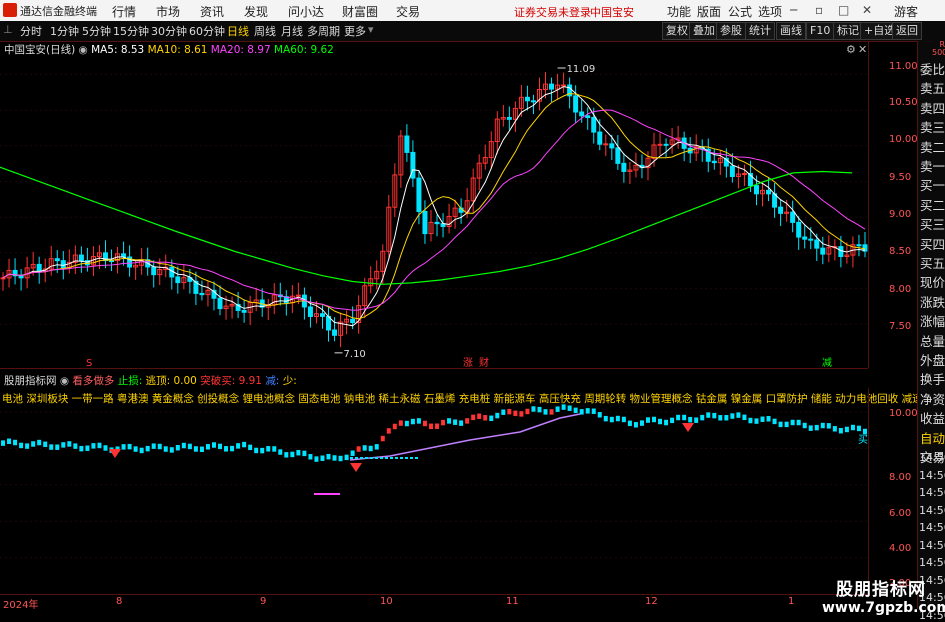 Image resolution: width=945 pixels, height=622 pixels. Describe the element at coordinates (932, 184) in the screenshot. I see `quote-item: 买一` at that location.